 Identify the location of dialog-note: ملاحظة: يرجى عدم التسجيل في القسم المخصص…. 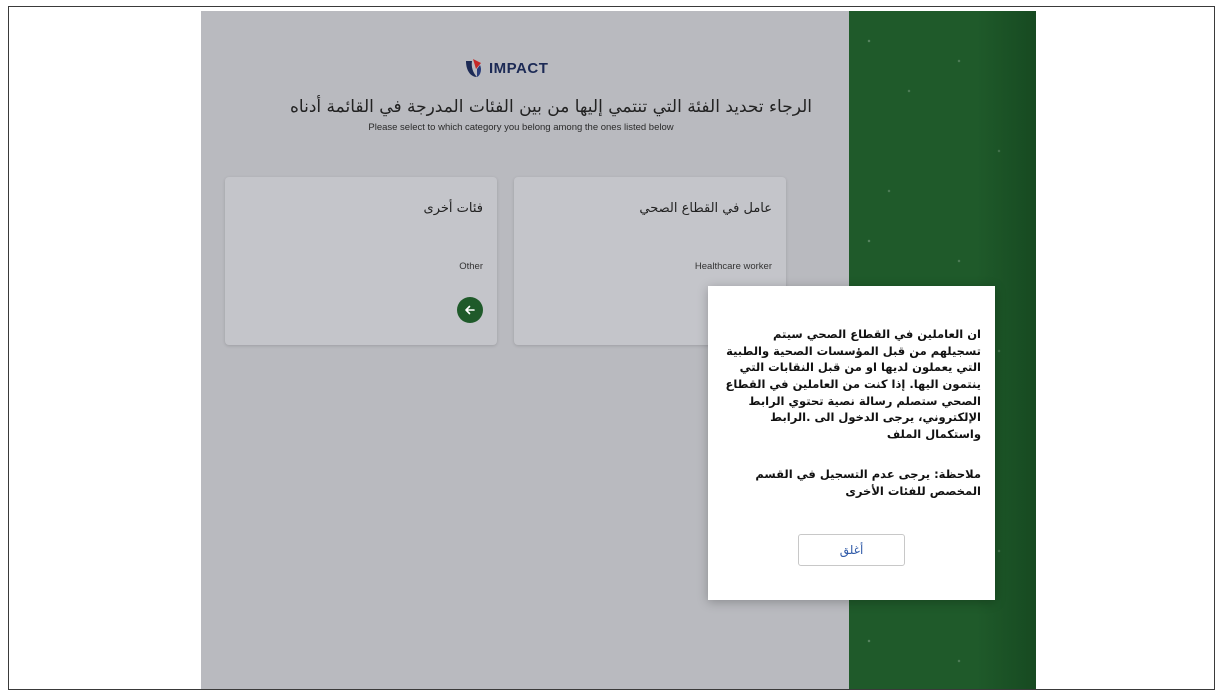
(868, 482).